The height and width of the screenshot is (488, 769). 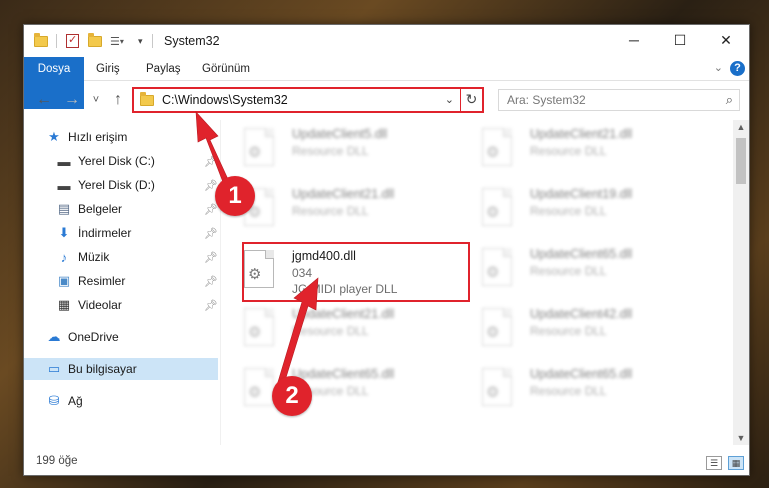 What do you see at coordinates (192, 41) in the screenshot?
I see `window-title: System32` at bounding box center [192, 41].